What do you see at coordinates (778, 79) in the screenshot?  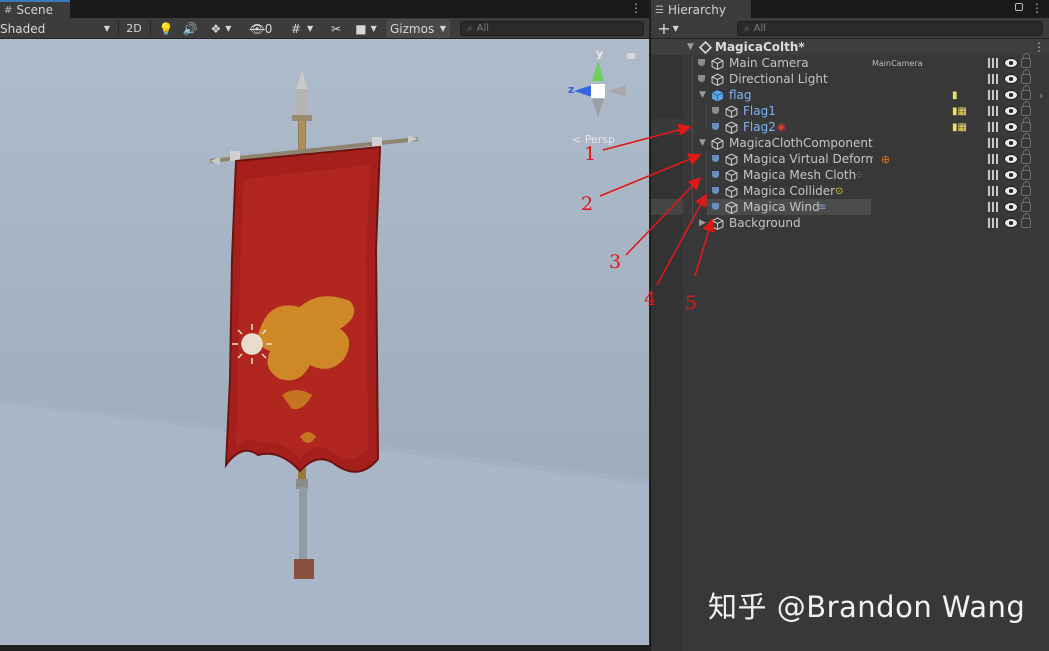 I see `row-label: Directional Light` at bounding box center [778, 79].